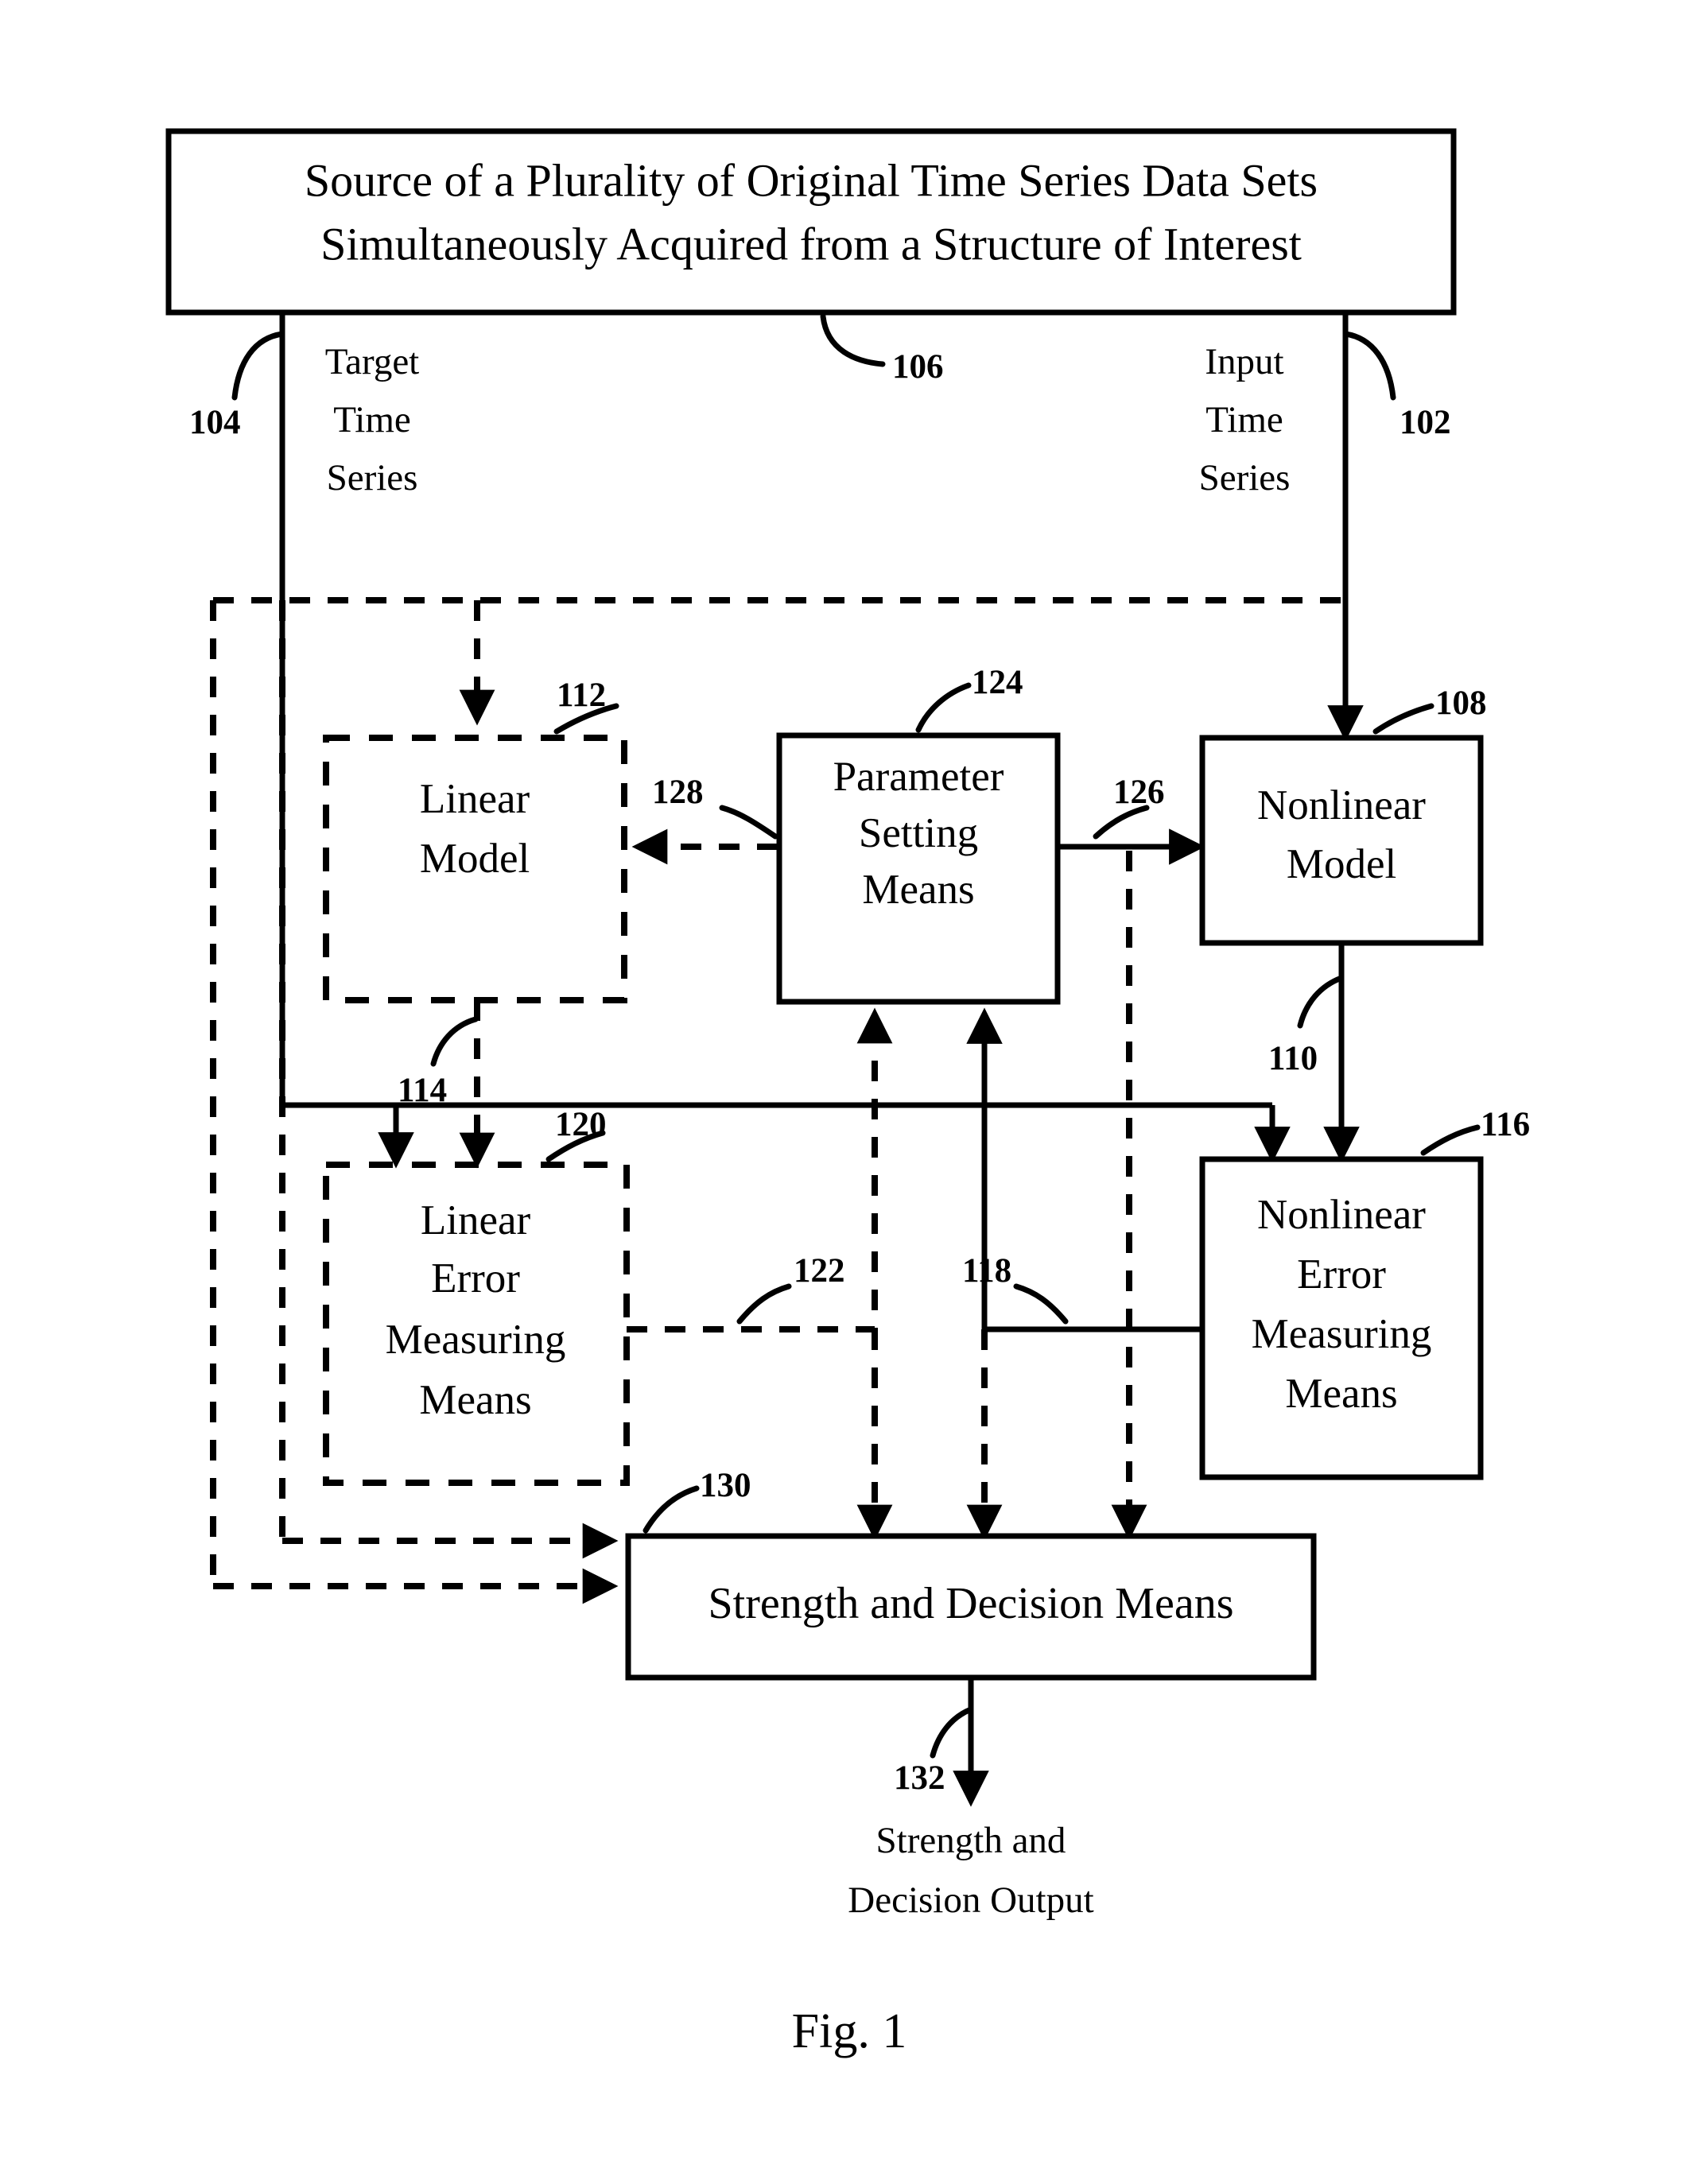  What do you see at coordinates (423, 1090) in the screenshot?
I see `ref-114: 114` at bounding box center [423, 1090].